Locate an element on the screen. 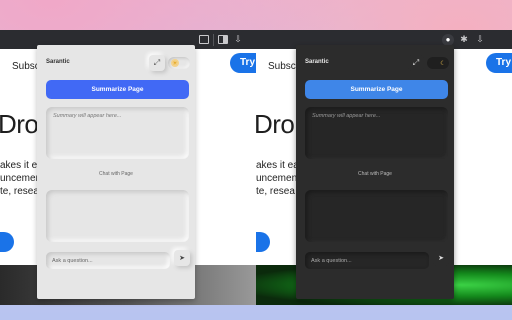  hero-paragraph: akes it ea uncemen te, resea is located at coordinates (277, 178).